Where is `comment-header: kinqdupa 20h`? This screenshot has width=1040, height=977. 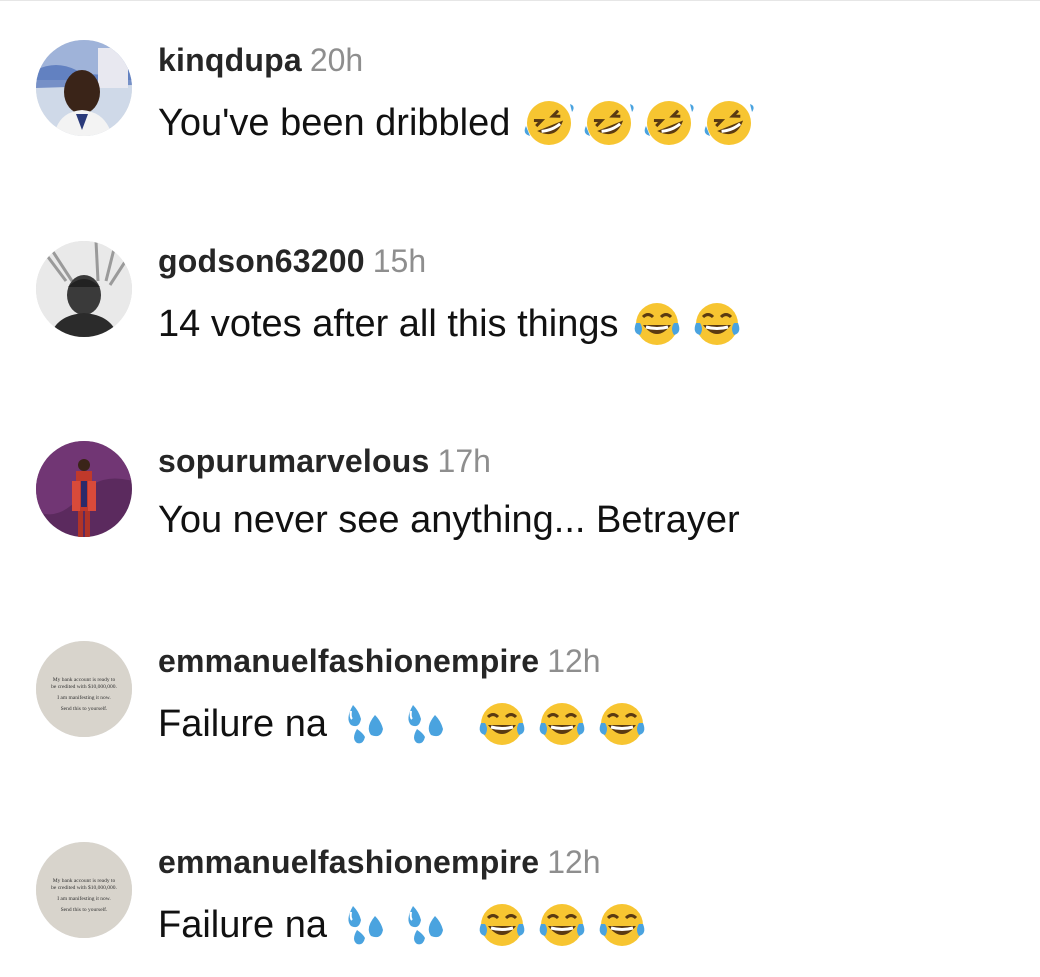 comment-header: kinqdupa 20h is located at coordinates (260, 60).